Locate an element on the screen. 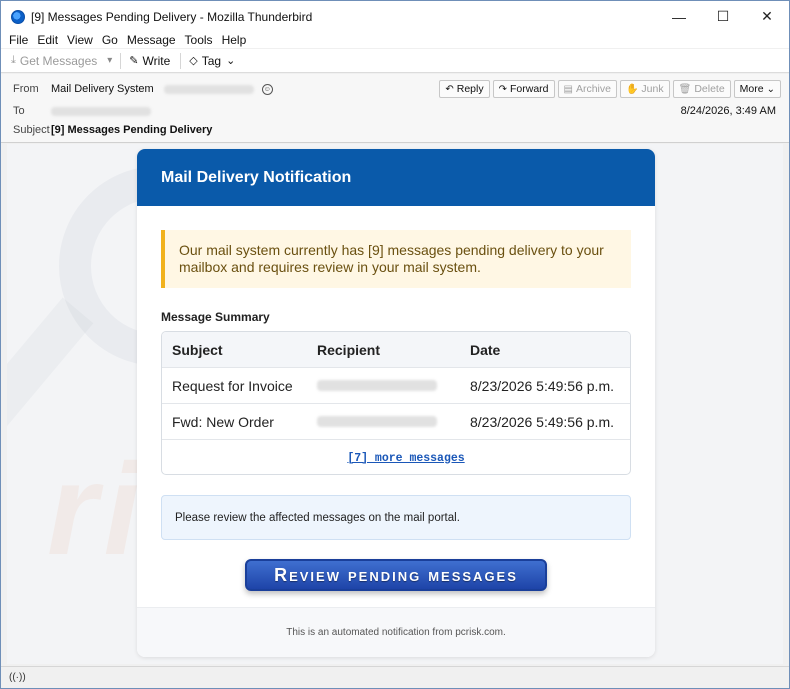 Image resolution: width=790 pixels, height=689 pixels. subject-label: Subject is located at coordinates (31, 130).